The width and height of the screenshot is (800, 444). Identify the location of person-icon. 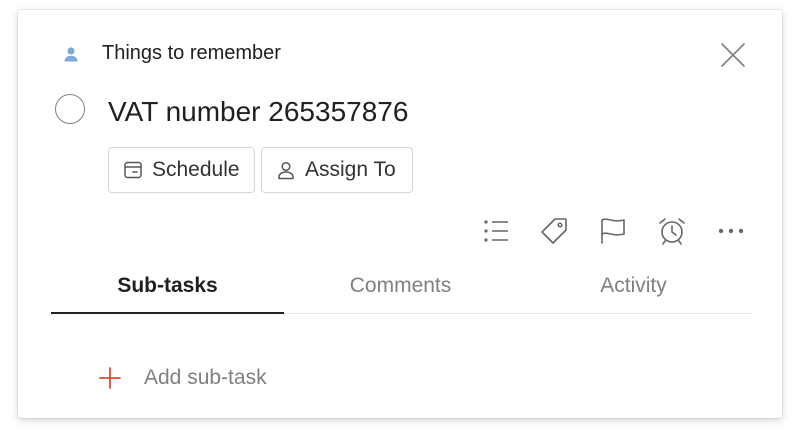
(71, 54).